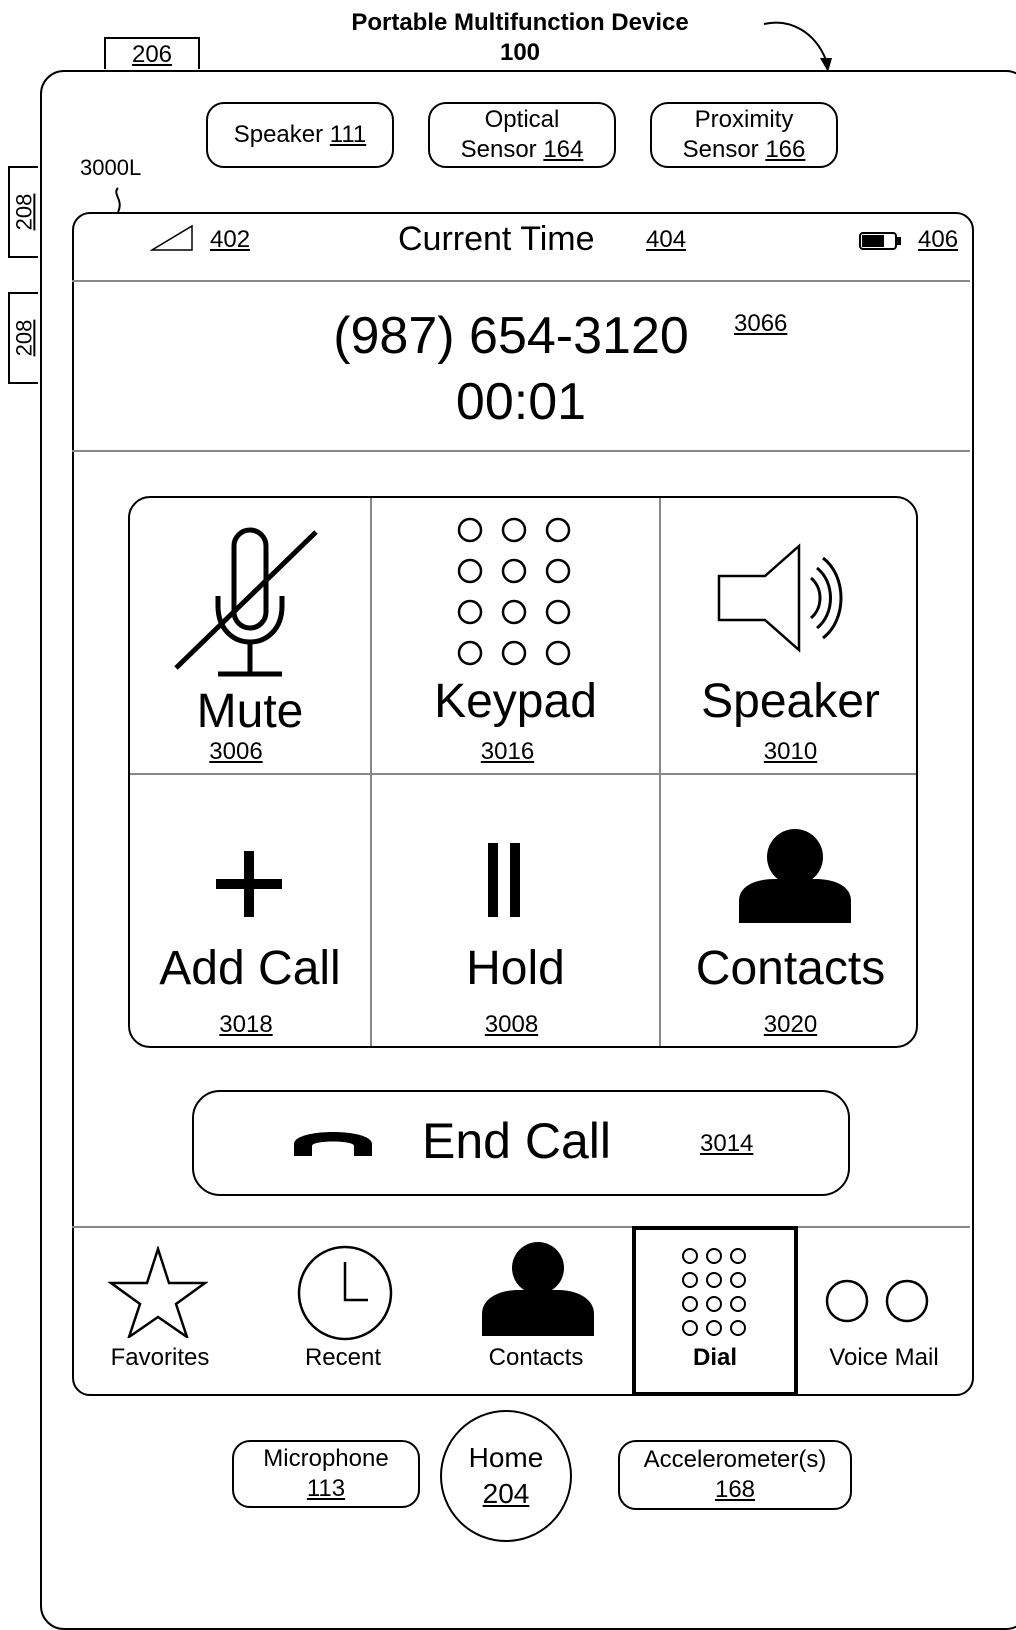  Describe the element at coordinates (666, 239) in the screenshot. I see `current-time-ref: 404` at that location.